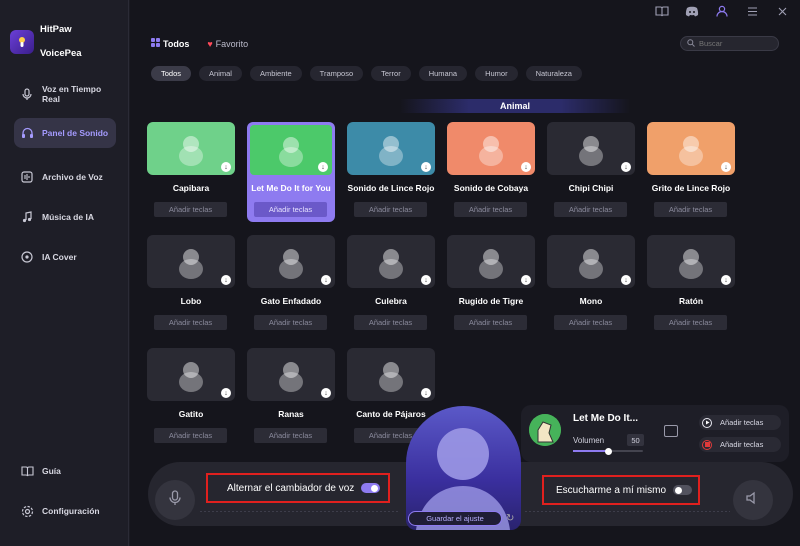  Describe the element at coordinates (752, 11) in the screenshot. I see `menu-icon` at that location.